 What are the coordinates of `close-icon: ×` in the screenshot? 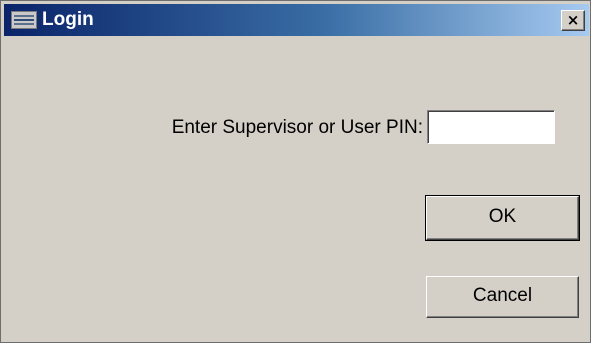 It's located at (573, 20).